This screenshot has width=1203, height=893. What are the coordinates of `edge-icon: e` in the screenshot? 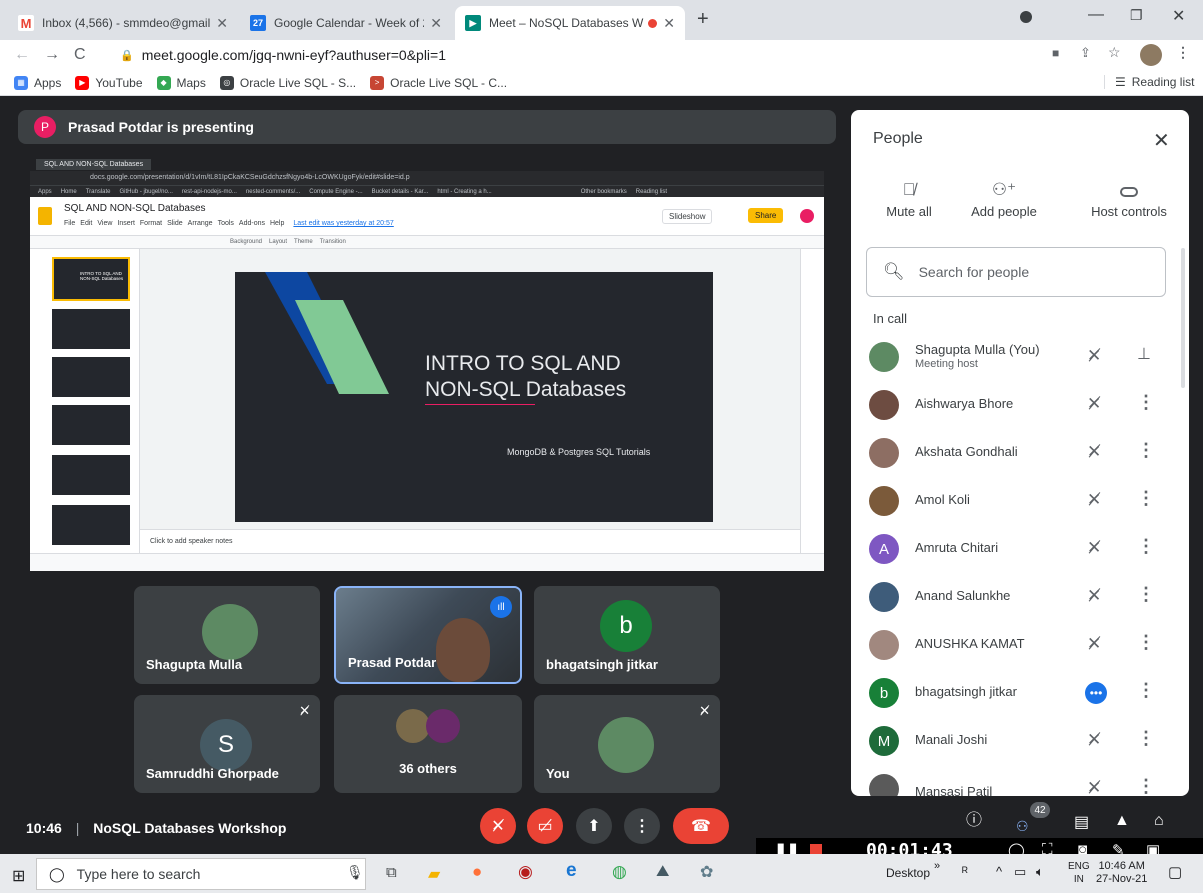 It's located at (571, 871).